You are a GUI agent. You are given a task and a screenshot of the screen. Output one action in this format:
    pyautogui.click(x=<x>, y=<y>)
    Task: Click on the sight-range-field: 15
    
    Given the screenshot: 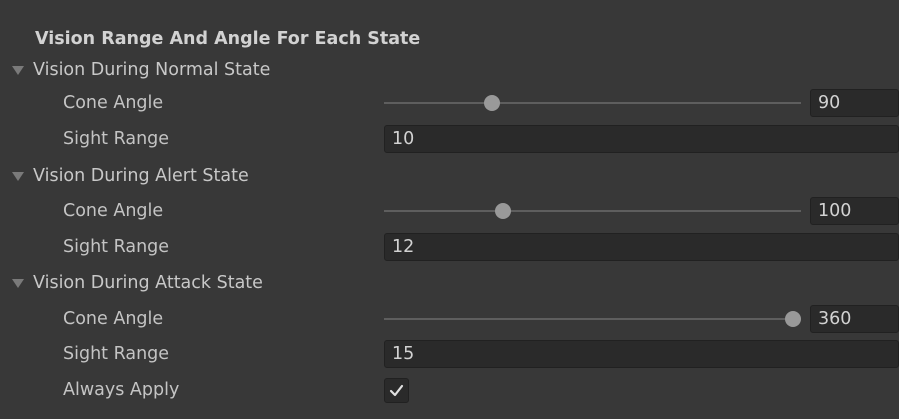 What is the action you would take?
    pyautogui.click(x=641, y=354)
    